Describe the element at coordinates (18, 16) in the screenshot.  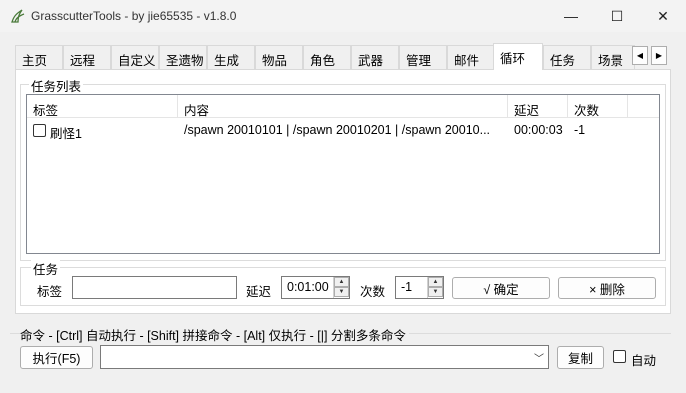
I see `grass-app-icon` at that location.